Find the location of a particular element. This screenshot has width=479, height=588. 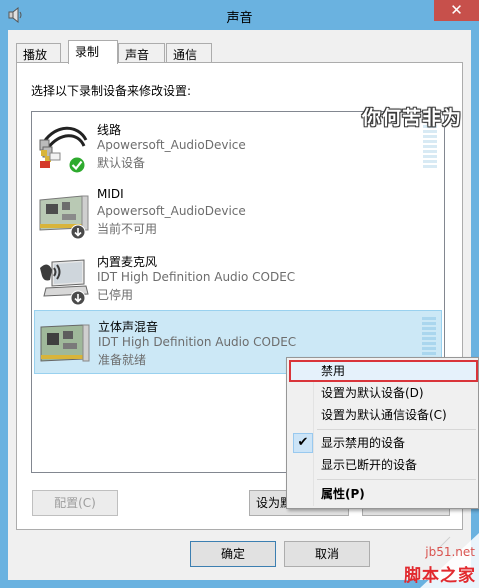

window-title: 声音 is located at coordinates (239, 18).